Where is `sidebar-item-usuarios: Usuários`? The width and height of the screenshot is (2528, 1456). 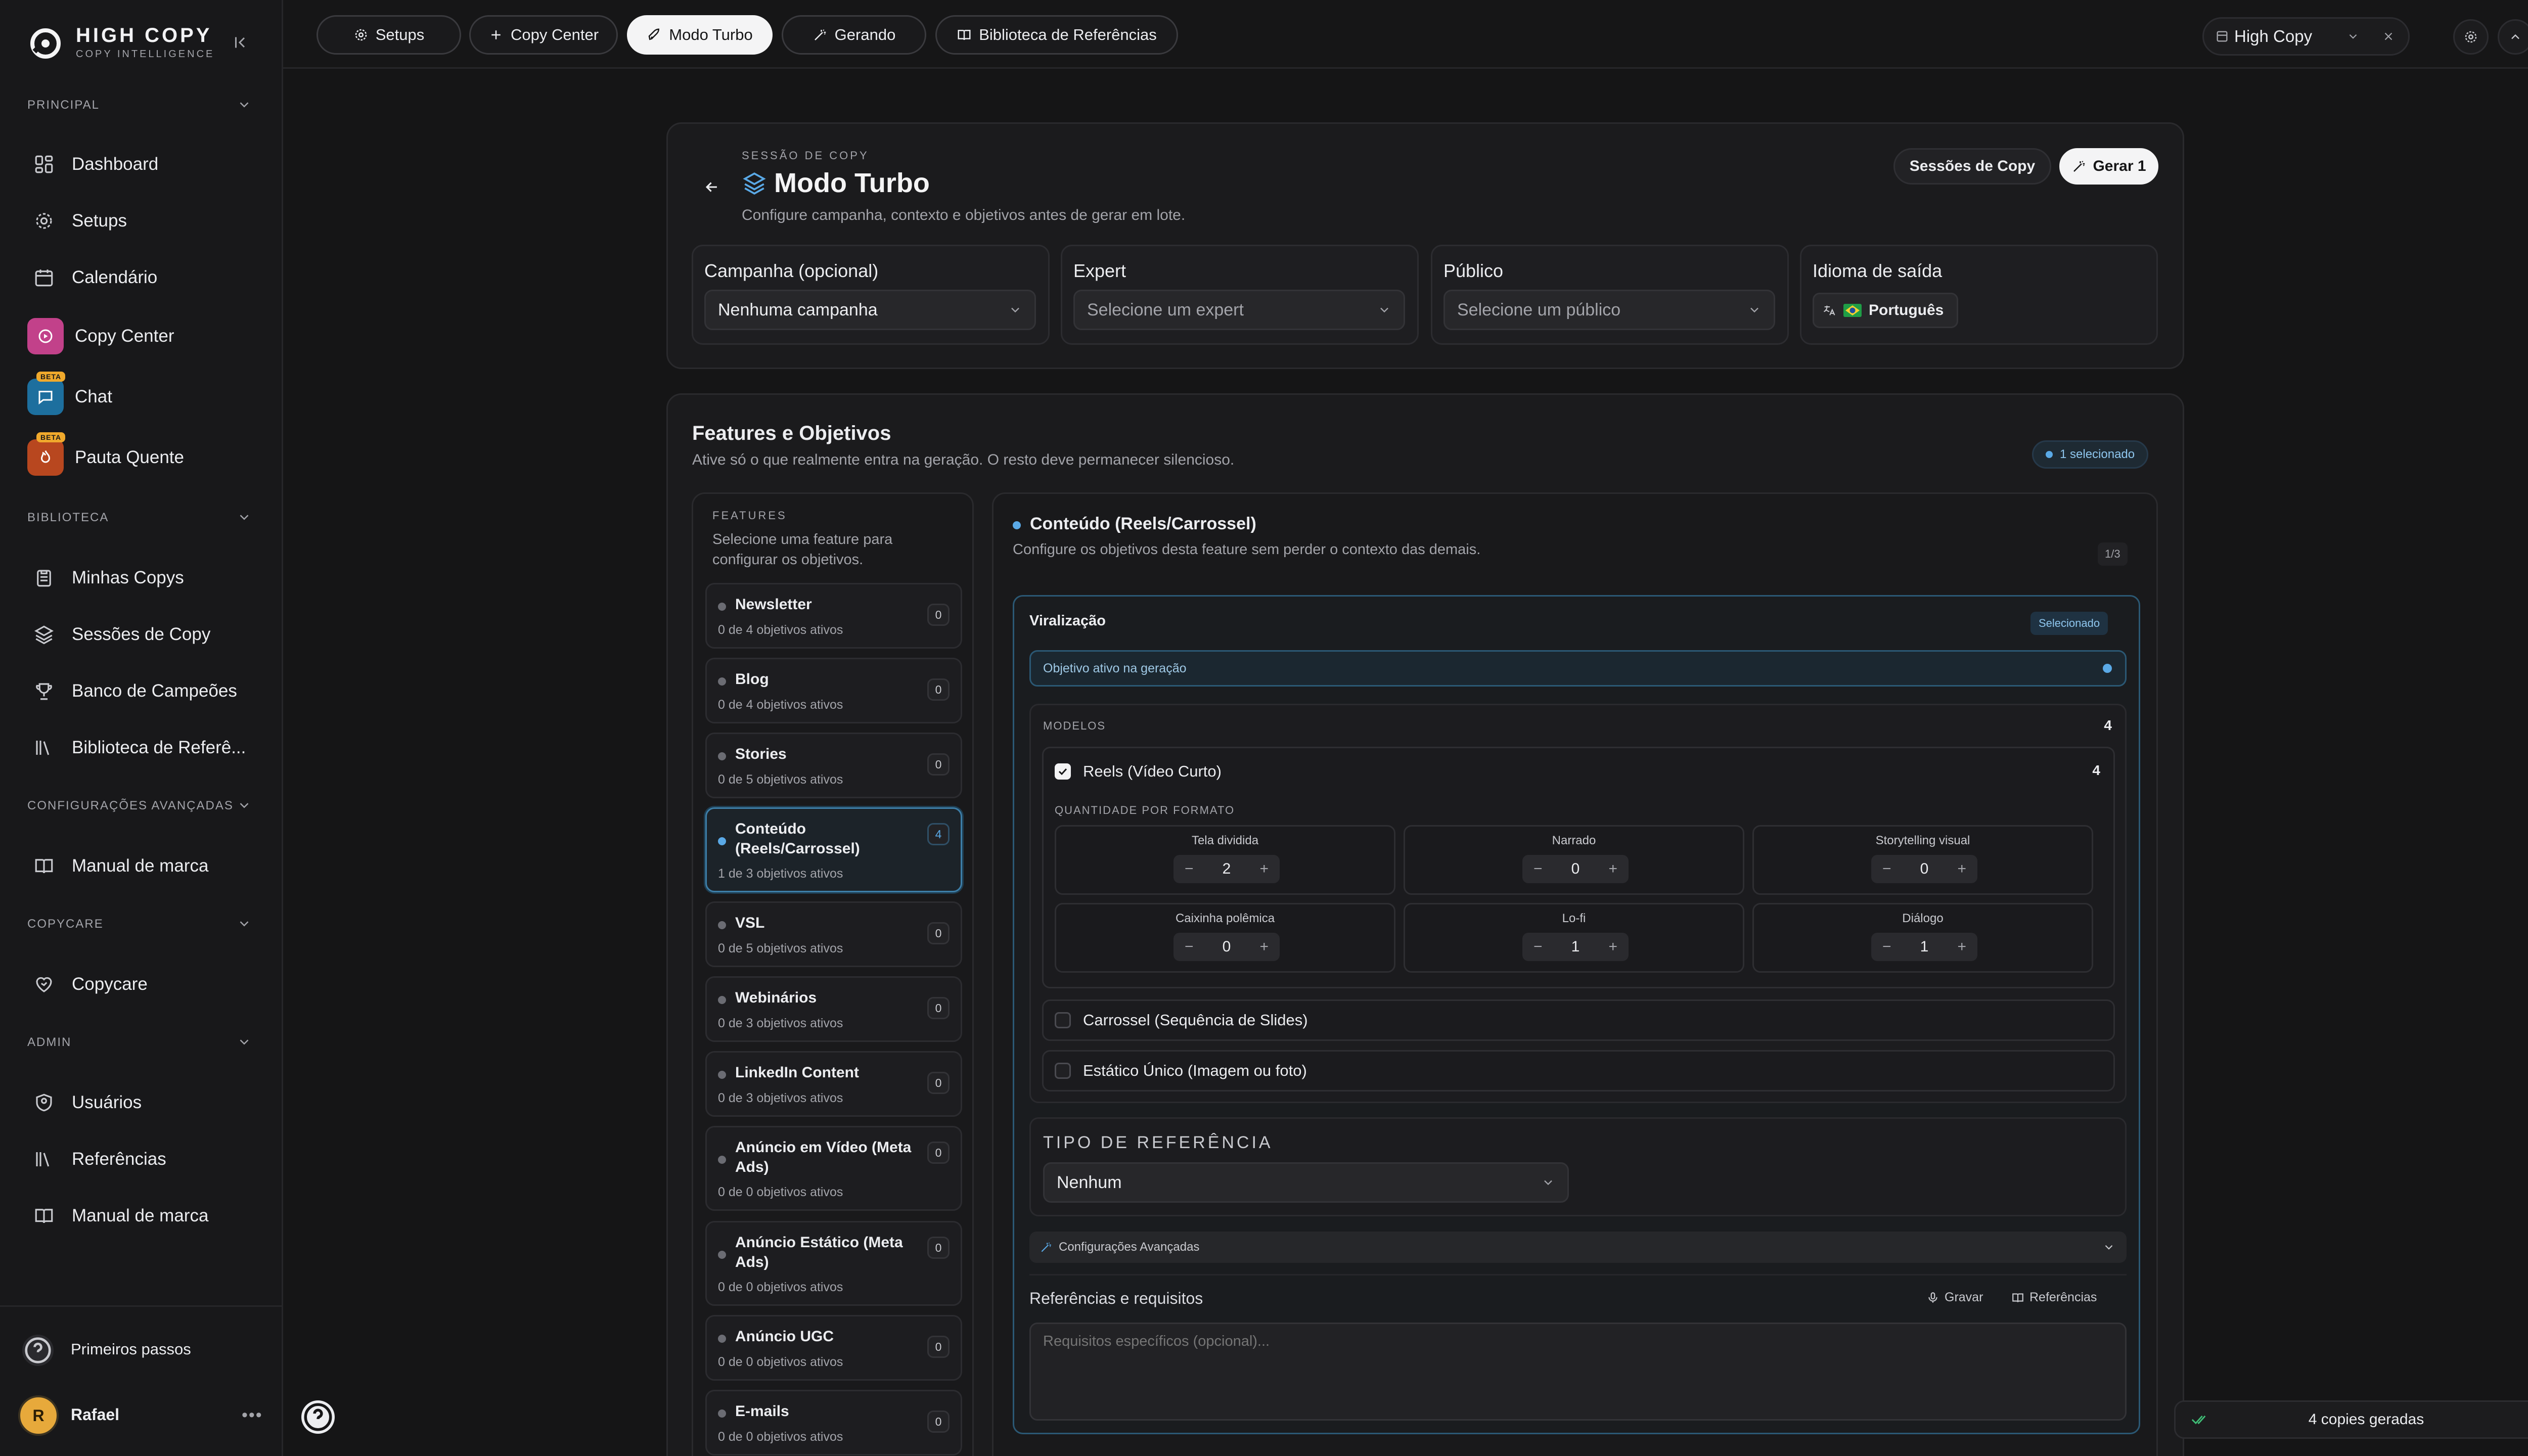
sidebar-item-usuarios: Usuários is located at coordinates (141, 1102).